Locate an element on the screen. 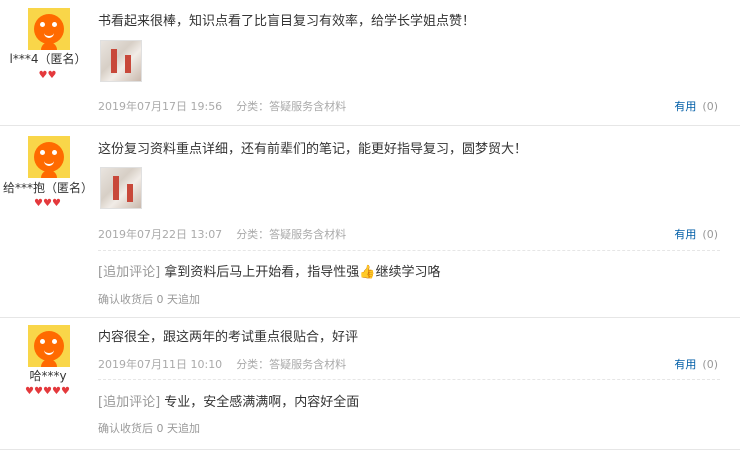 This screenshot has width=740, height=450. review-text: 内容很全，跟这两年的考试重点很贴合，好评 is located at coordinates (228, 337).